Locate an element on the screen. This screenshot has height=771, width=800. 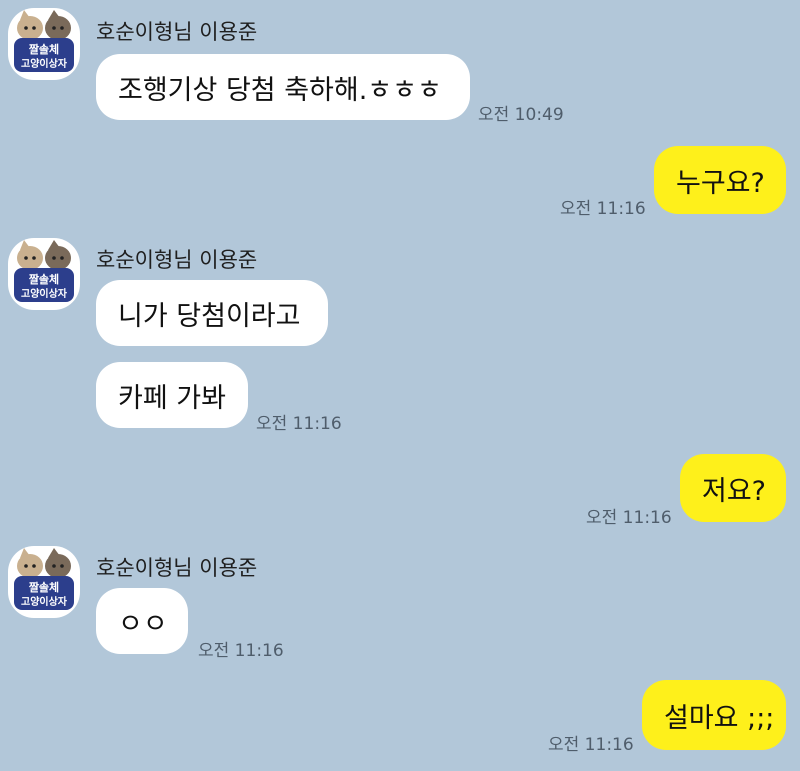
message-bubble: 저요? is located at coordinates (733, 488).